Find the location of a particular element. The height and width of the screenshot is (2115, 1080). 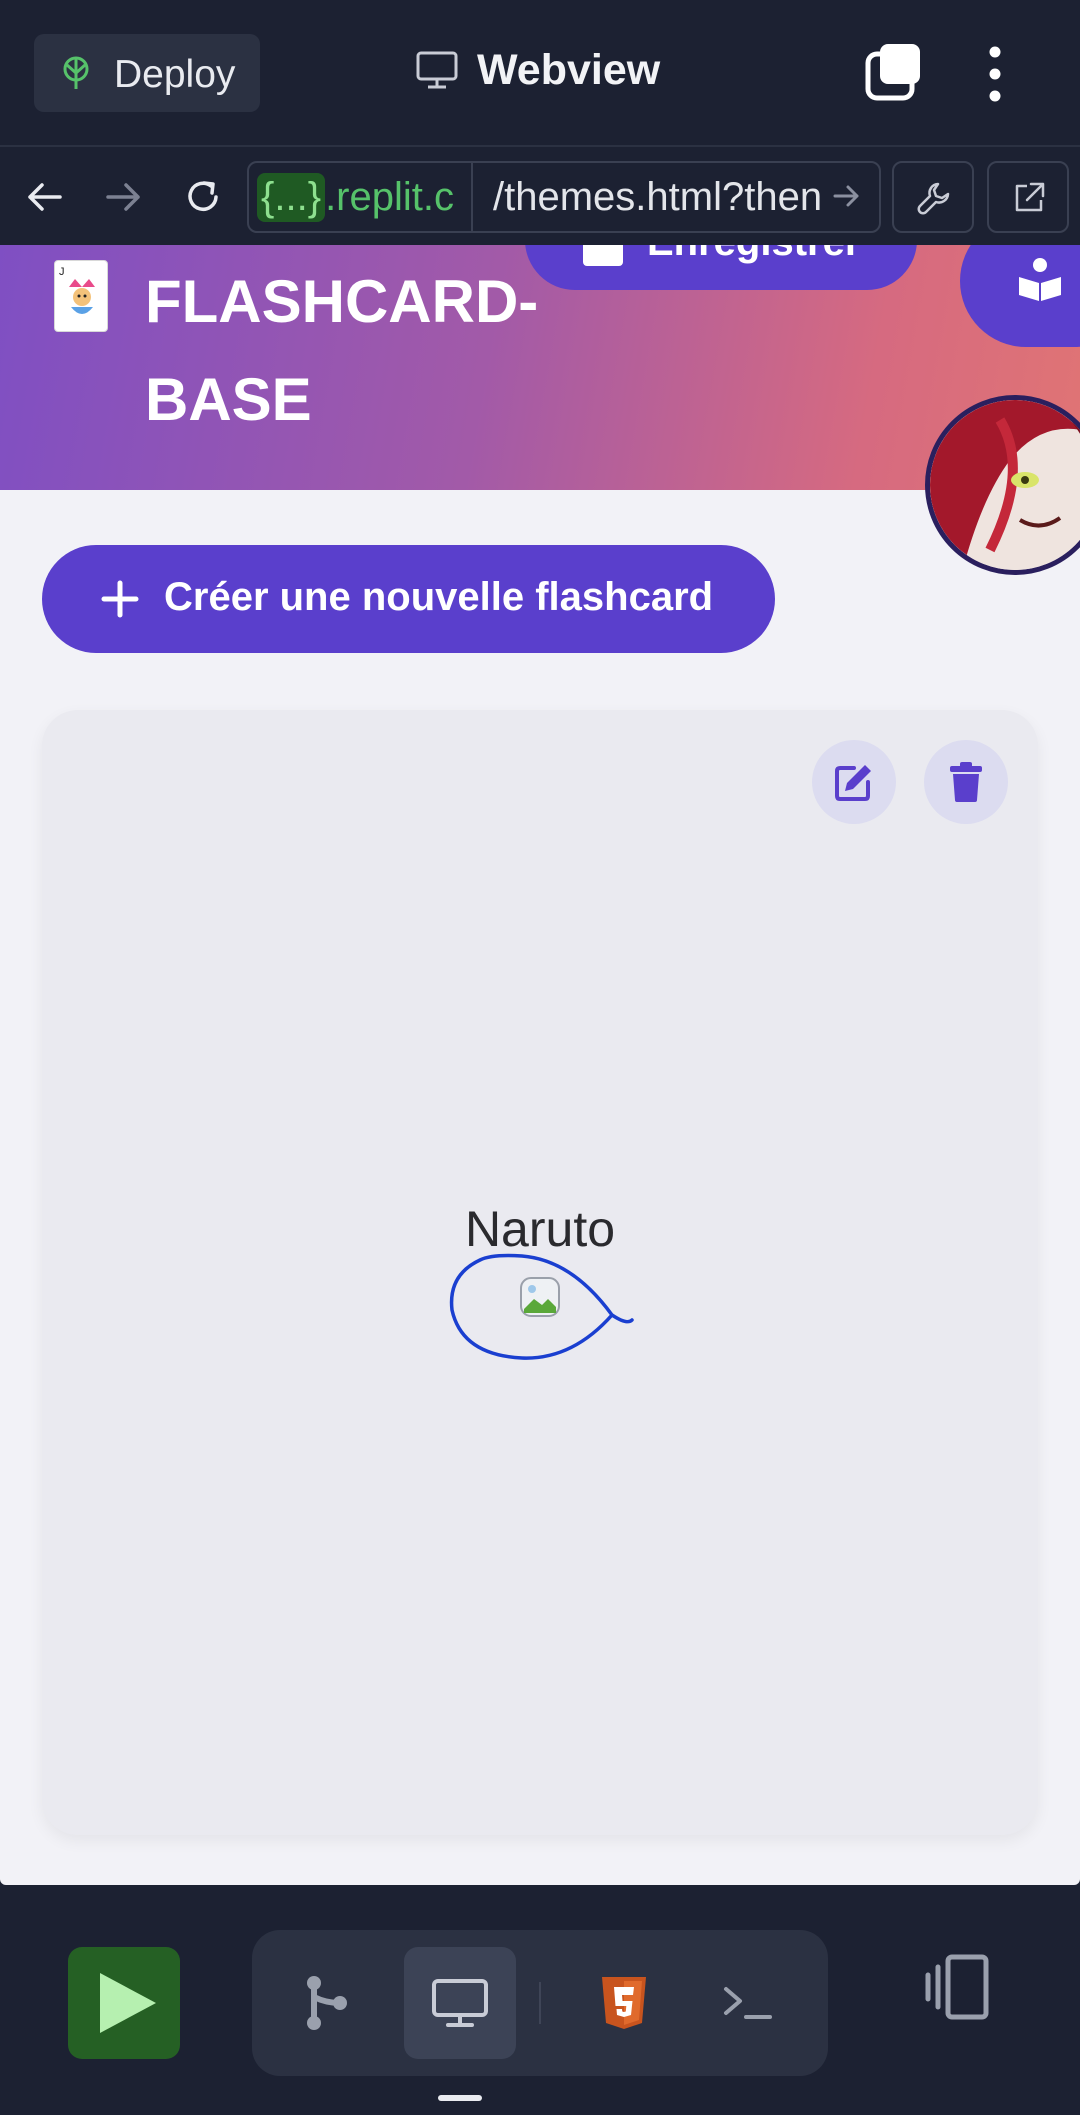

html5-icon is located at coordinates (624, 2003).